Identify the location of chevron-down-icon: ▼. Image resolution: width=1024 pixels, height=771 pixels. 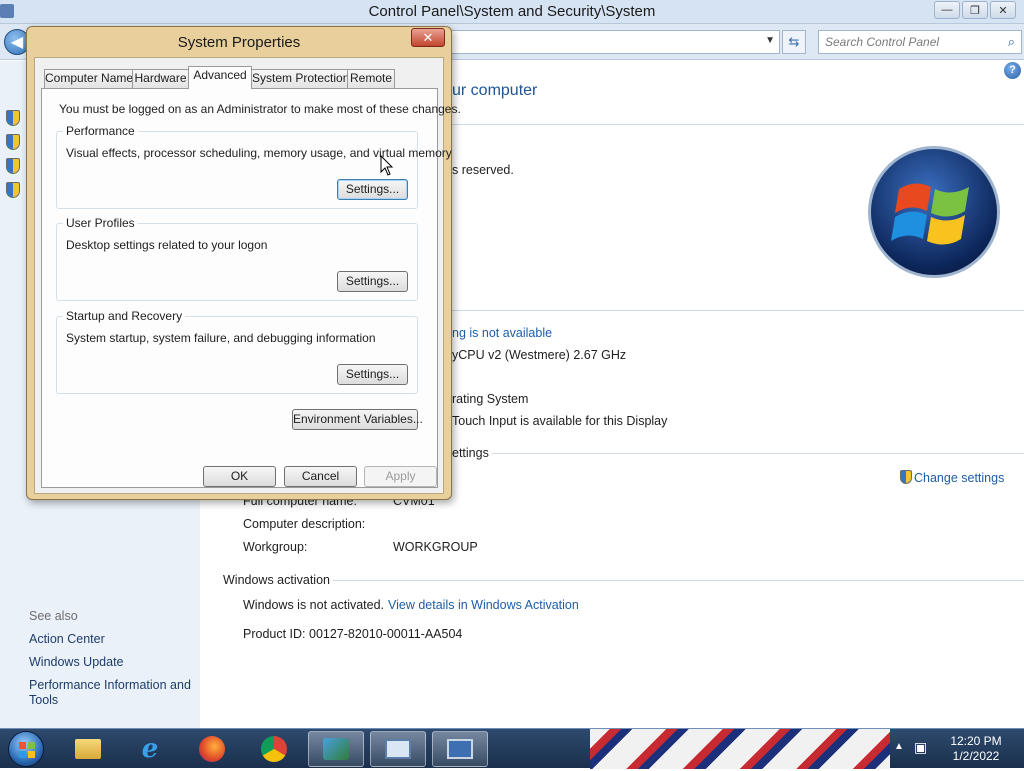
(770, 40).